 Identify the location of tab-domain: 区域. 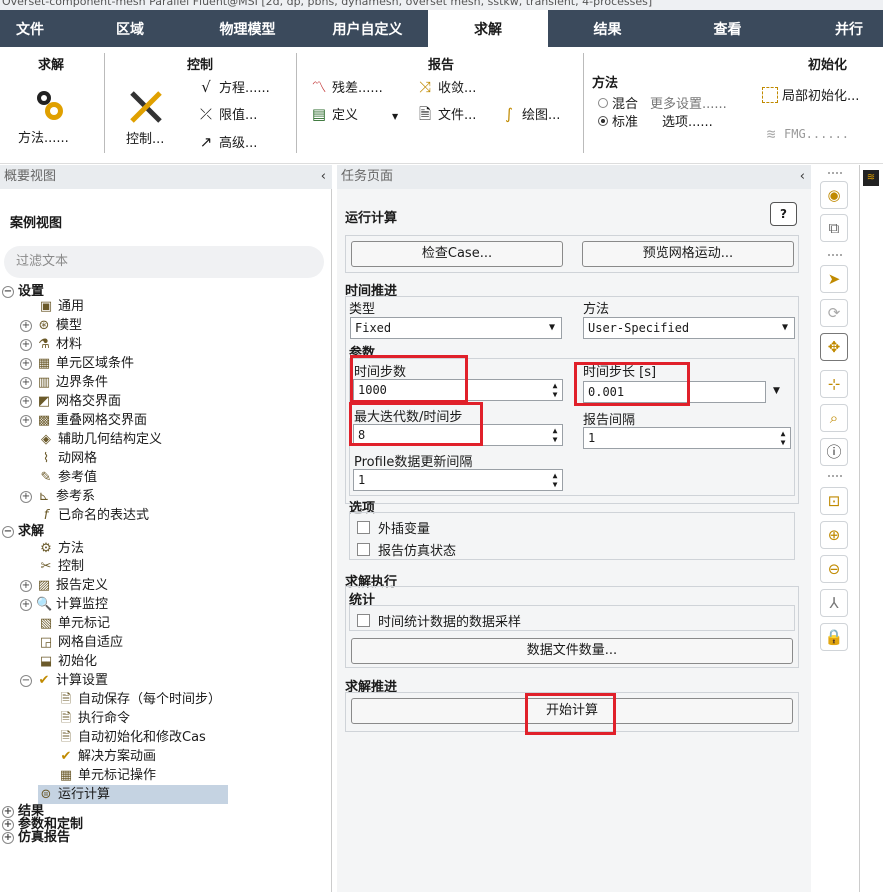
(130, 28).